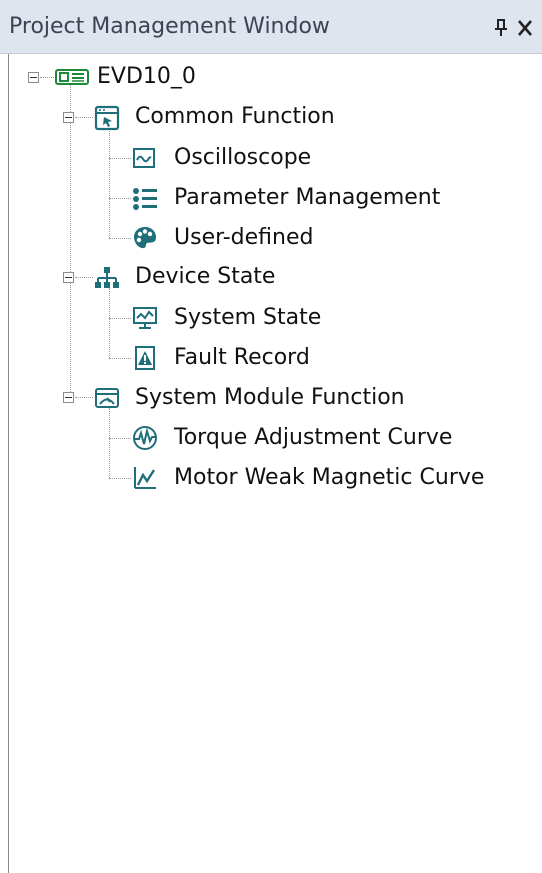 The image size is (542, 873). I want to click on tree-item-parameter-management: Parameter Management, so click(307, 198).